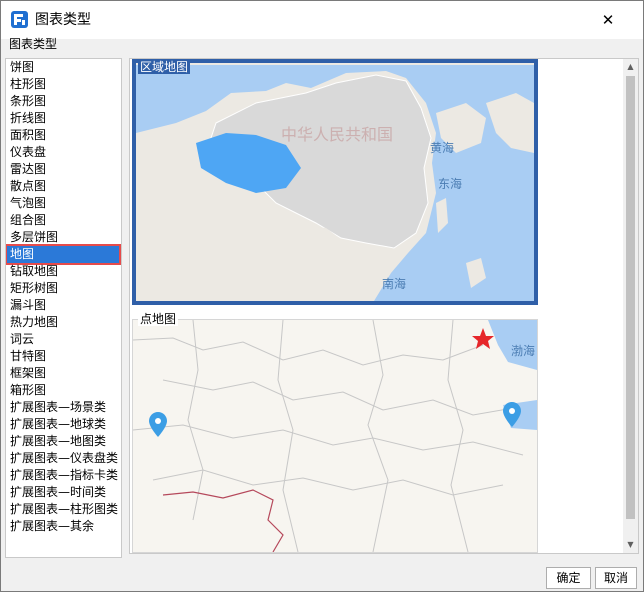 The width and height of the screenshot is (644, 592). I want to click on scroll-thumb, so click(630, 297).